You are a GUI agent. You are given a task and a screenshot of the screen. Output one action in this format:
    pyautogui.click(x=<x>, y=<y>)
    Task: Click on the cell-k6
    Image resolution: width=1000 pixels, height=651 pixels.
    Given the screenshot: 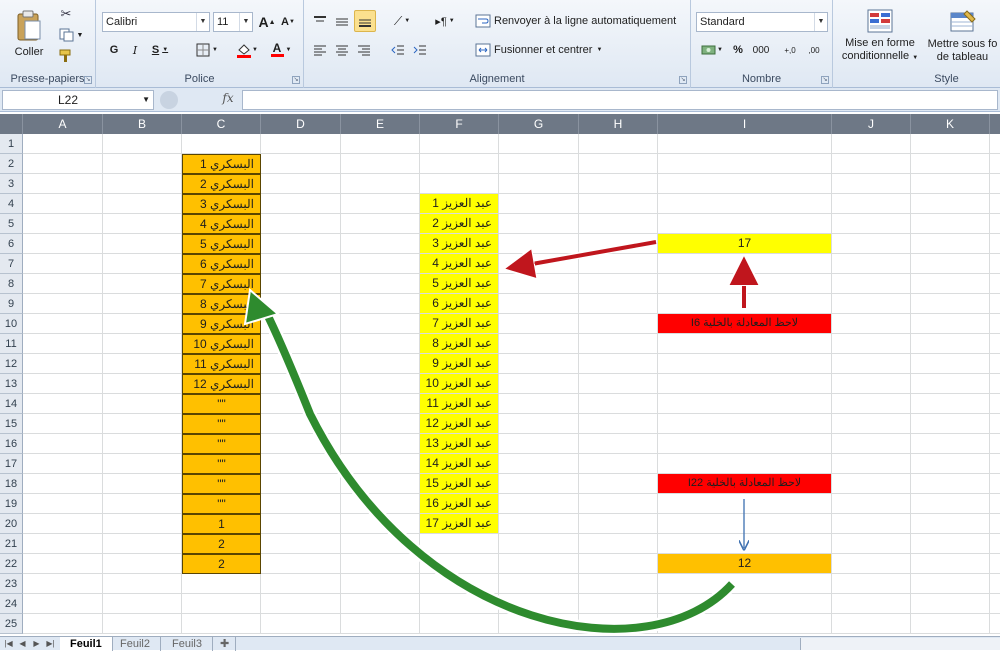 What is the action you would take?
    pyautogui.click(x=950, y=244)
    